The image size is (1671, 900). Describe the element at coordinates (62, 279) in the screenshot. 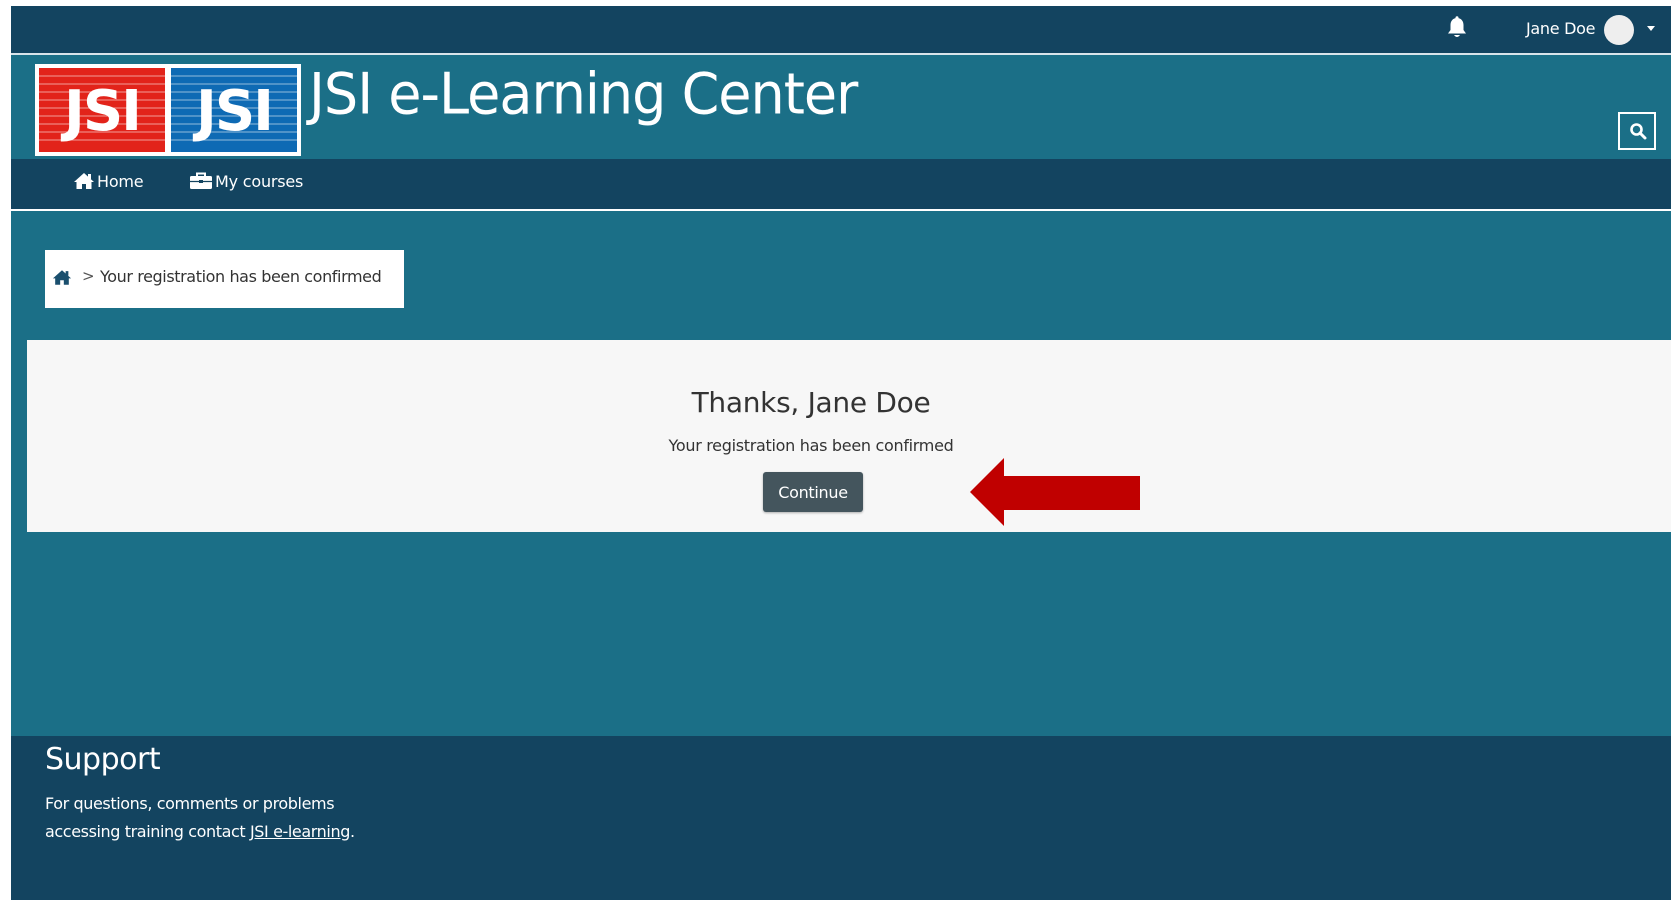

I see `breadcrumb-home-icon` at that location.